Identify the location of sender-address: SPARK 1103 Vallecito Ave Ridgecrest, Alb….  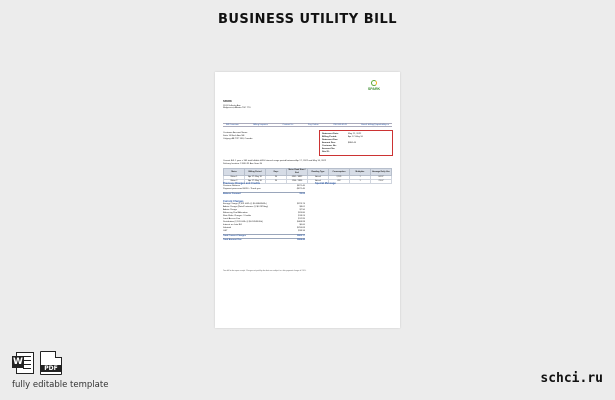
(263, 105).